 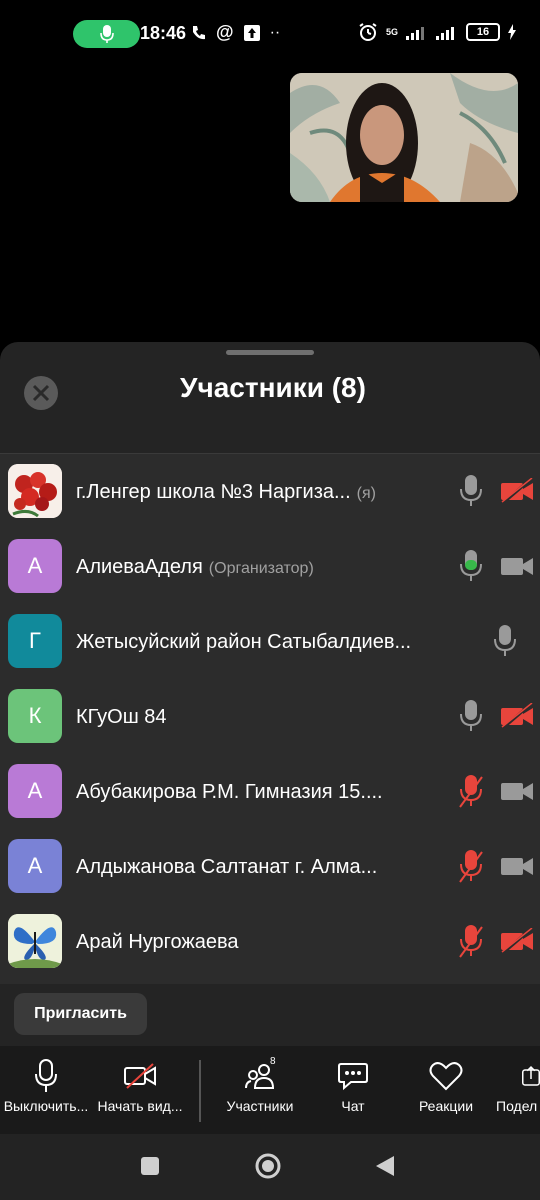 What do you see at coordinates (353, 1106) in the screenshot?
I see `chat-label: Чат` at bounding box center [353, 1106].